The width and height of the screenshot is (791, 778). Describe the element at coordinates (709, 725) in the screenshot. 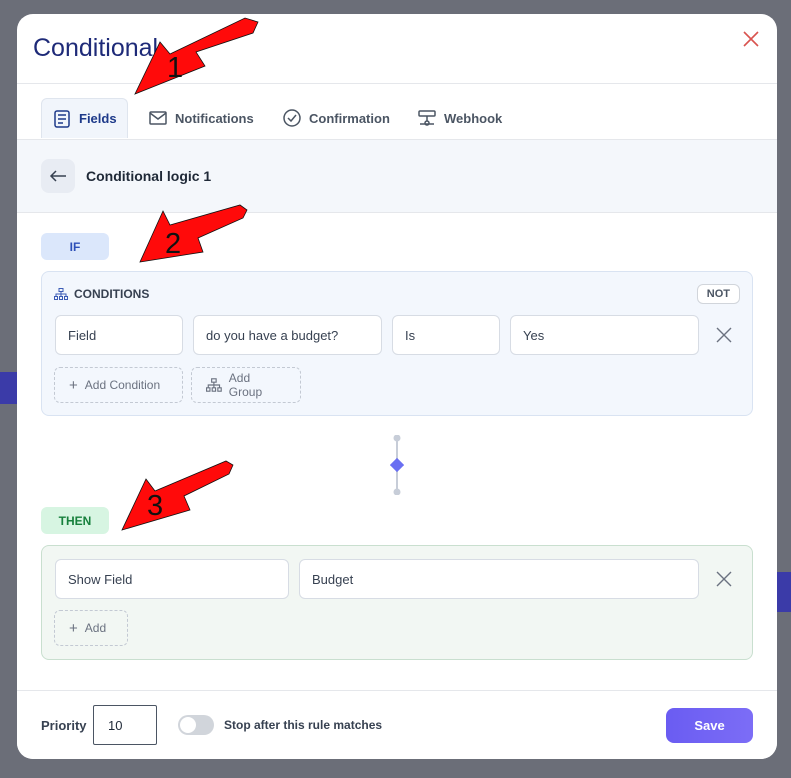

I see `save-button: Save` at that location.